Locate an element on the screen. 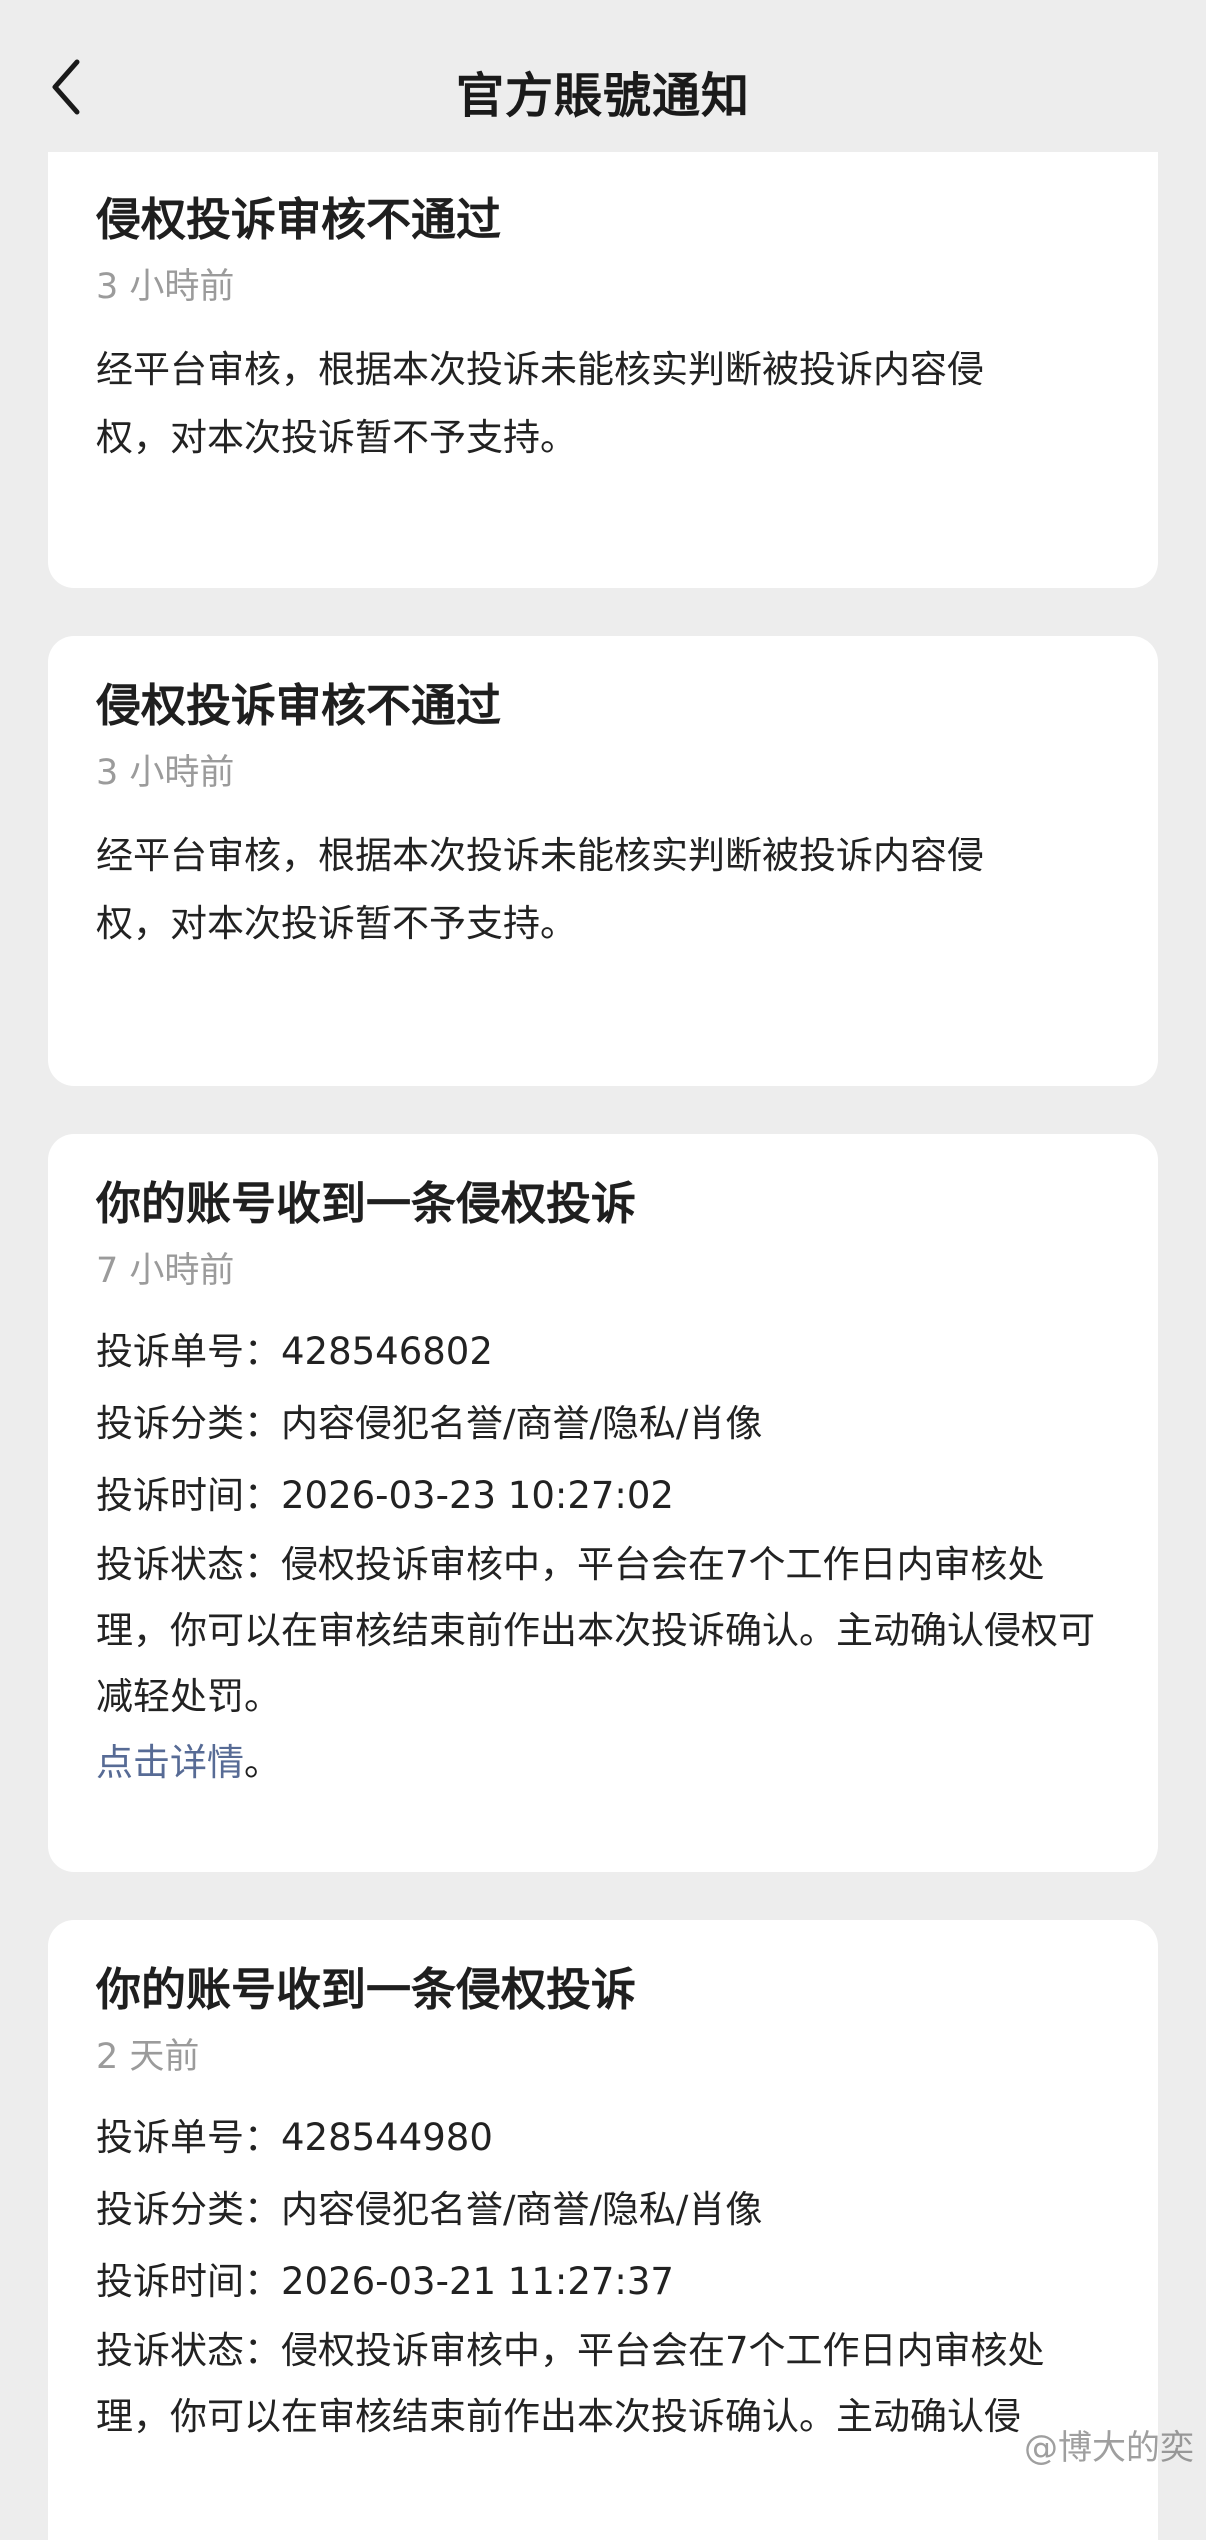 This screenshot has width=1206, height=2540. complaint-id: 428546802 is located at coordinates (387, 1351).